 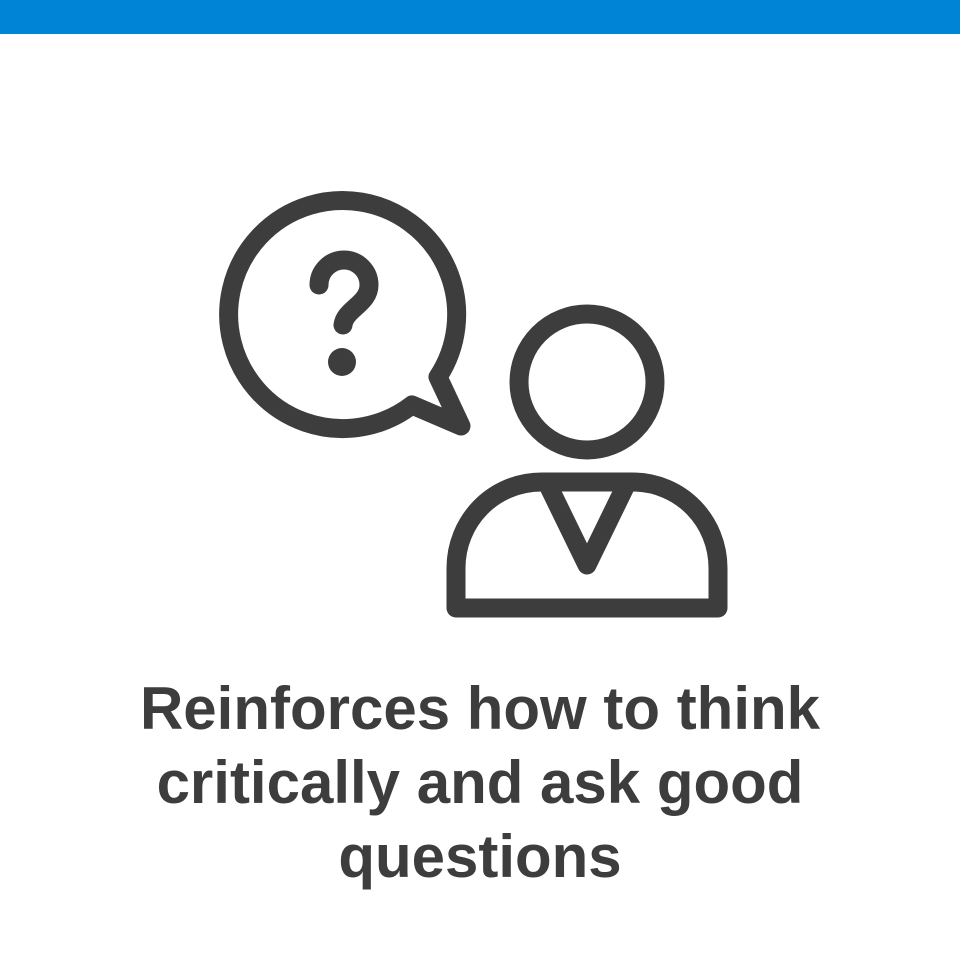 What do you see at coordinates (587, 526) in the screenshot?
I see `person-collar` at bounding box center [587, 526].